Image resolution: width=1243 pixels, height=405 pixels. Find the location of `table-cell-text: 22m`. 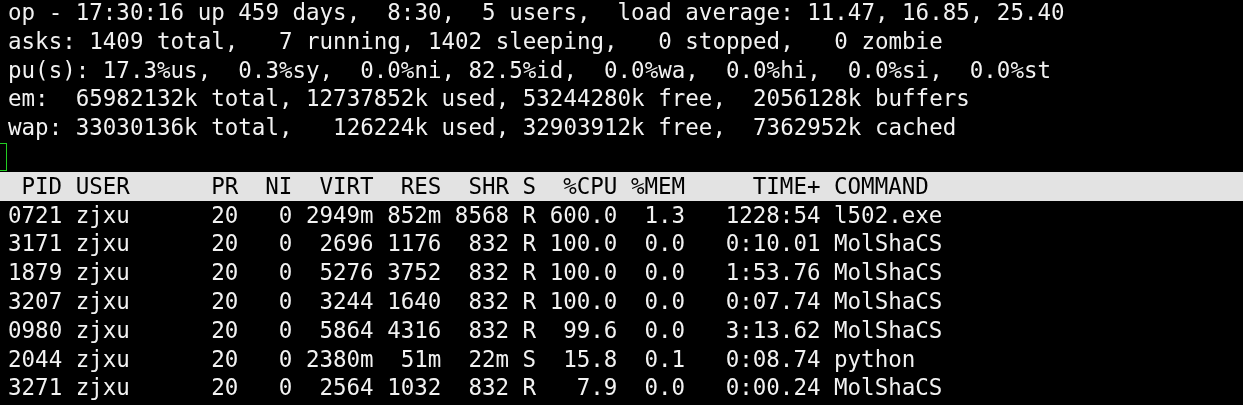

table-cell-text: 22m is located at coordinates (488, 359).